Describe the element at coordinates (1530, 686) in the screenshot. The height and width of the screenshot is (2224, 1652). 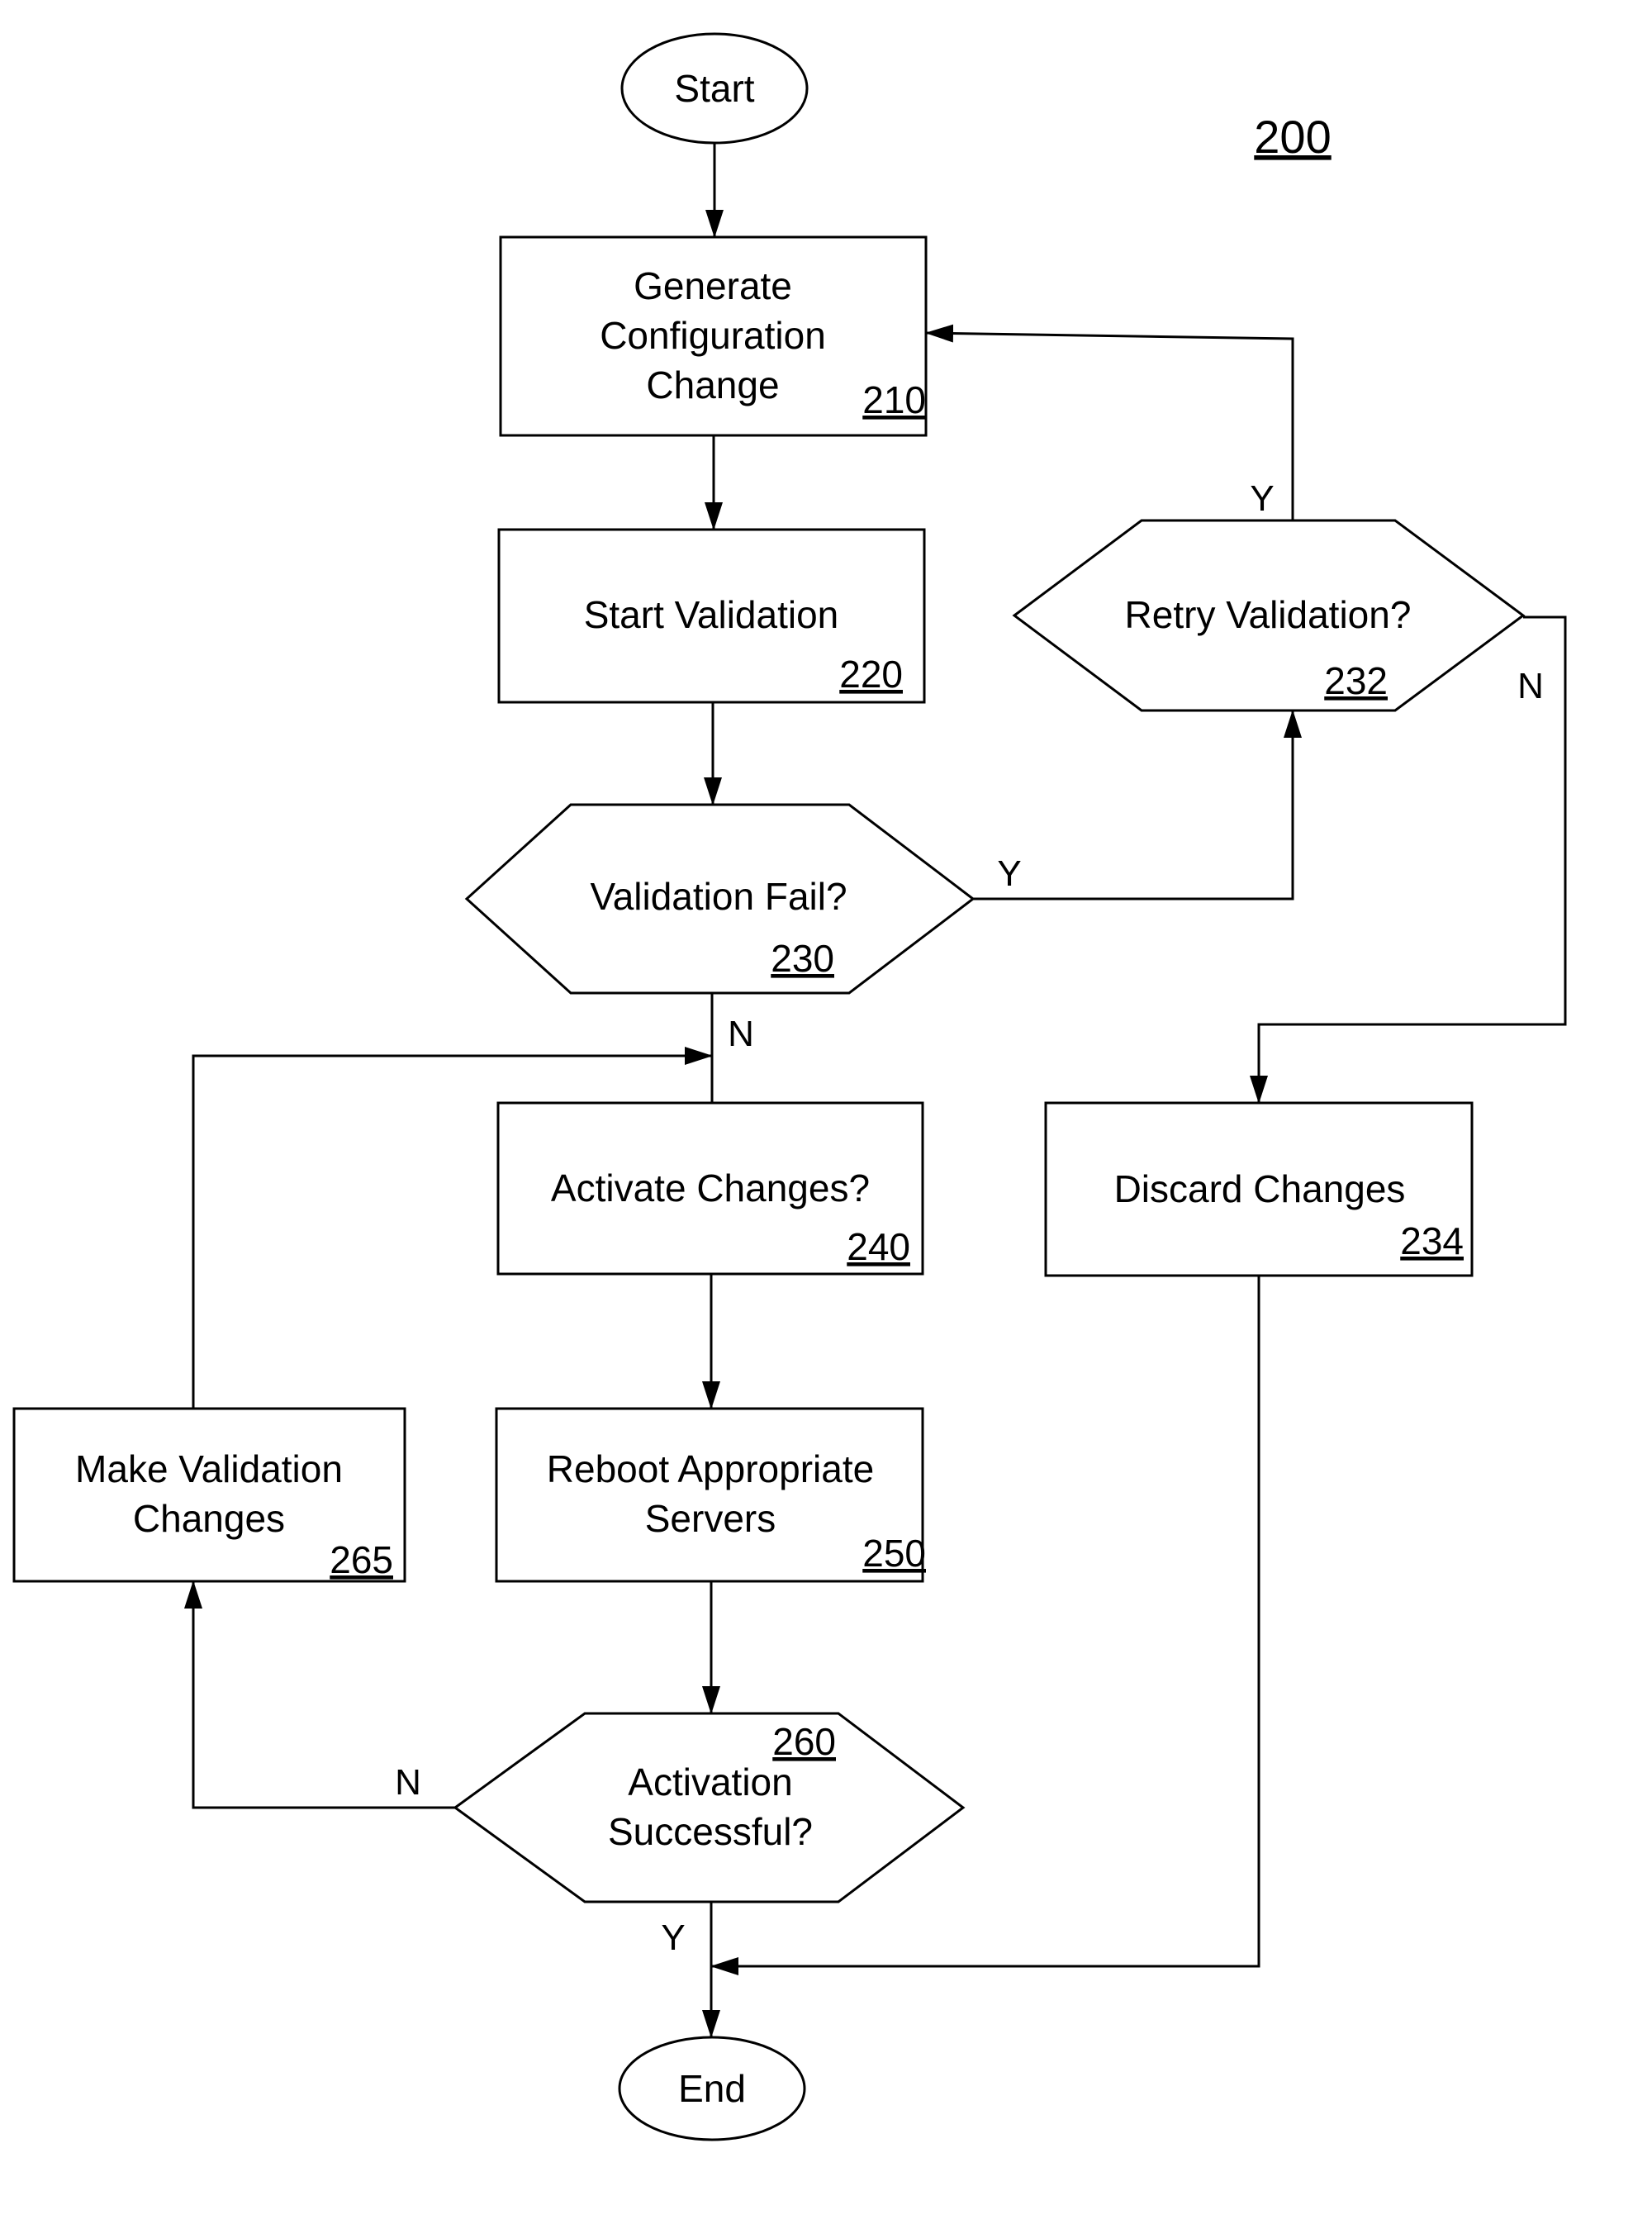
I see `label-232-no: N` at that location.